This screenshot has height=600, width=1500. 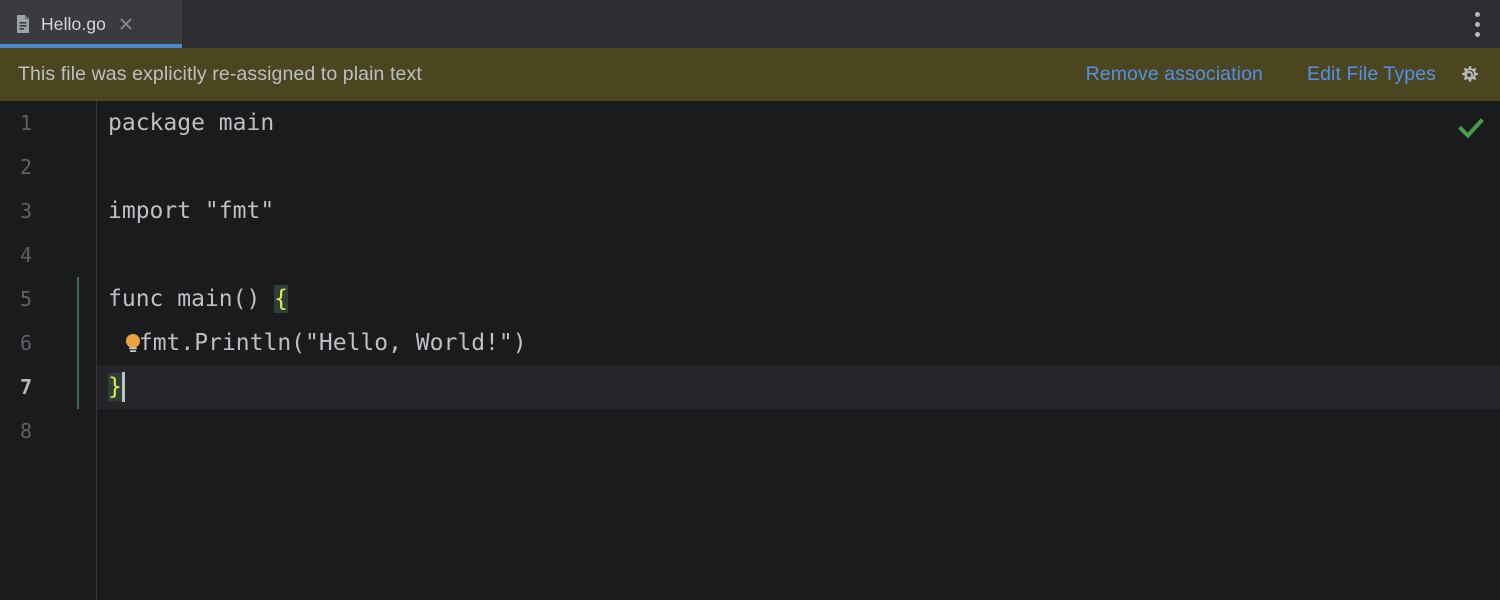 What do you see at coordinates (1477, 24) in the screenshot?
I see `more-vertical-icon` at bounding box center [1477, 24].